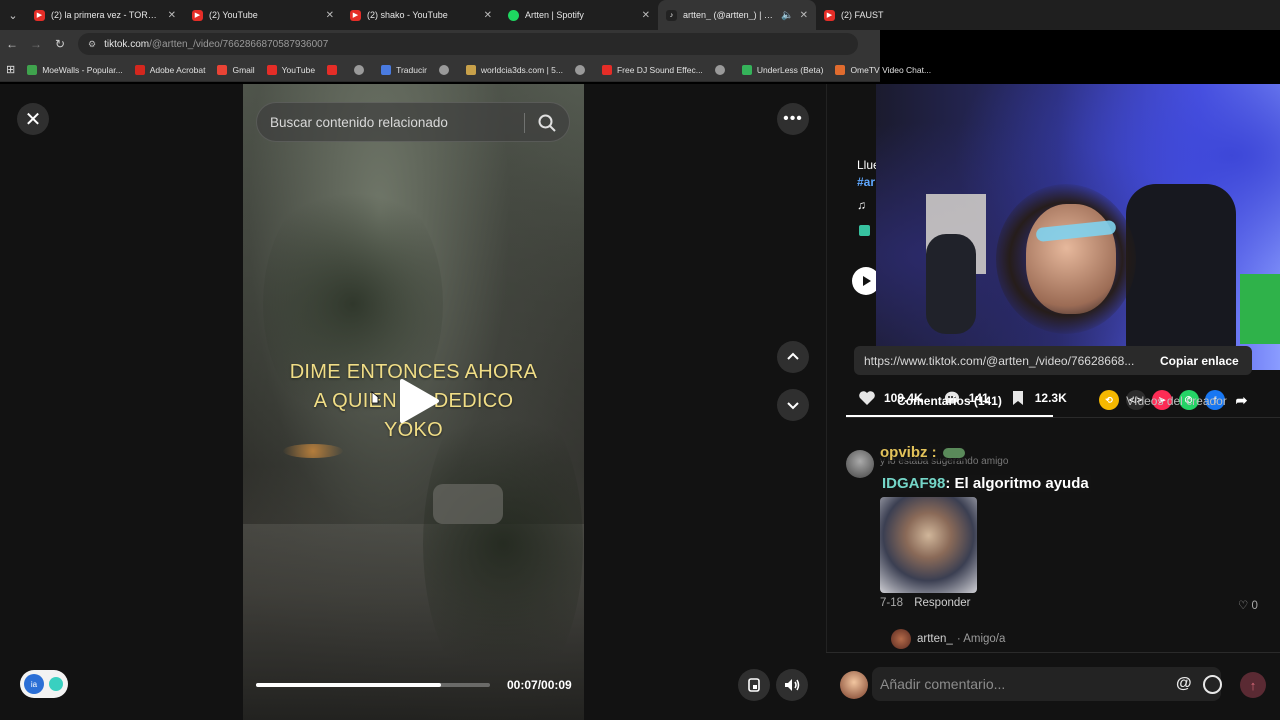  I want to click on copy-link-button: Copiar enlace, so click(1199, 361).